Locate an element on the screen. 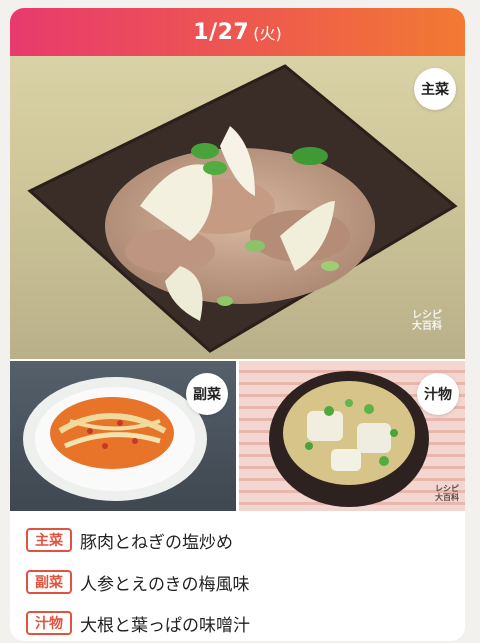  side-dish-badge-label: 副菜 is located at coordinates (207, 395).